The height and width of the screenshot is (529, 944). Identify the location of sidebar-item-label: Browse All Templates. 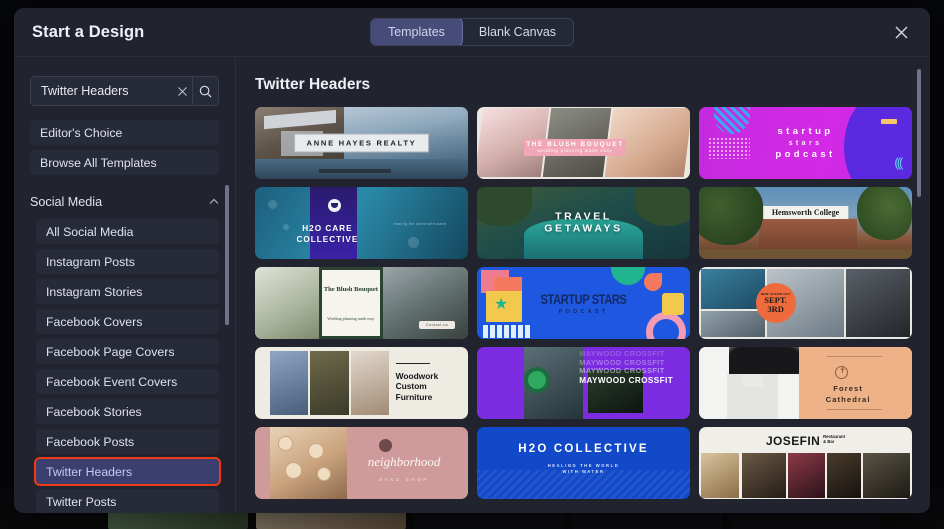
(98, 162).